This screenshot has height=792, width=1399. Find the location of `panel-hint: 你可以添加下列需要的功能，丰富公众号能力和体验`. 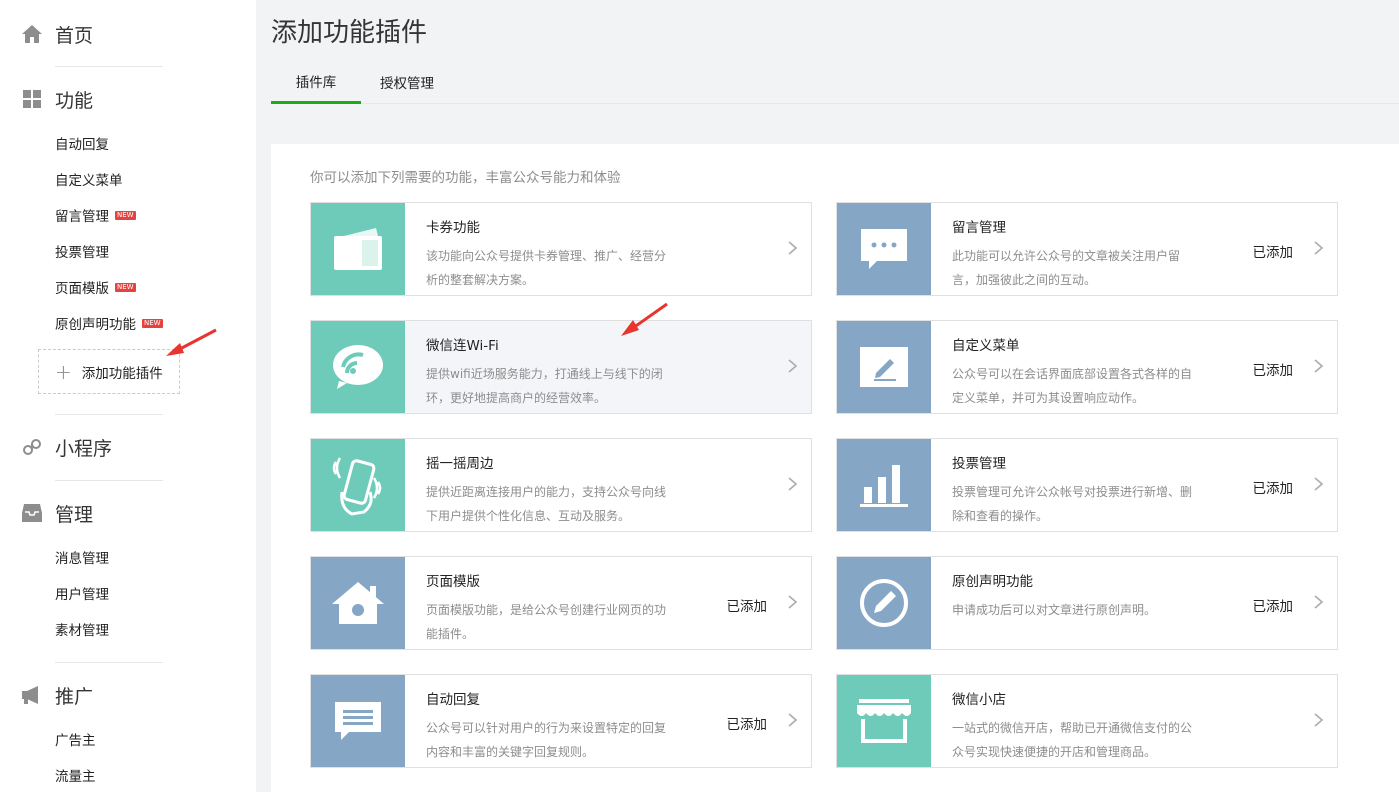

panel-hint: 你可以添加下列需要的功能，丰富公众号能力和体验 is located at coordinates (465, 178).